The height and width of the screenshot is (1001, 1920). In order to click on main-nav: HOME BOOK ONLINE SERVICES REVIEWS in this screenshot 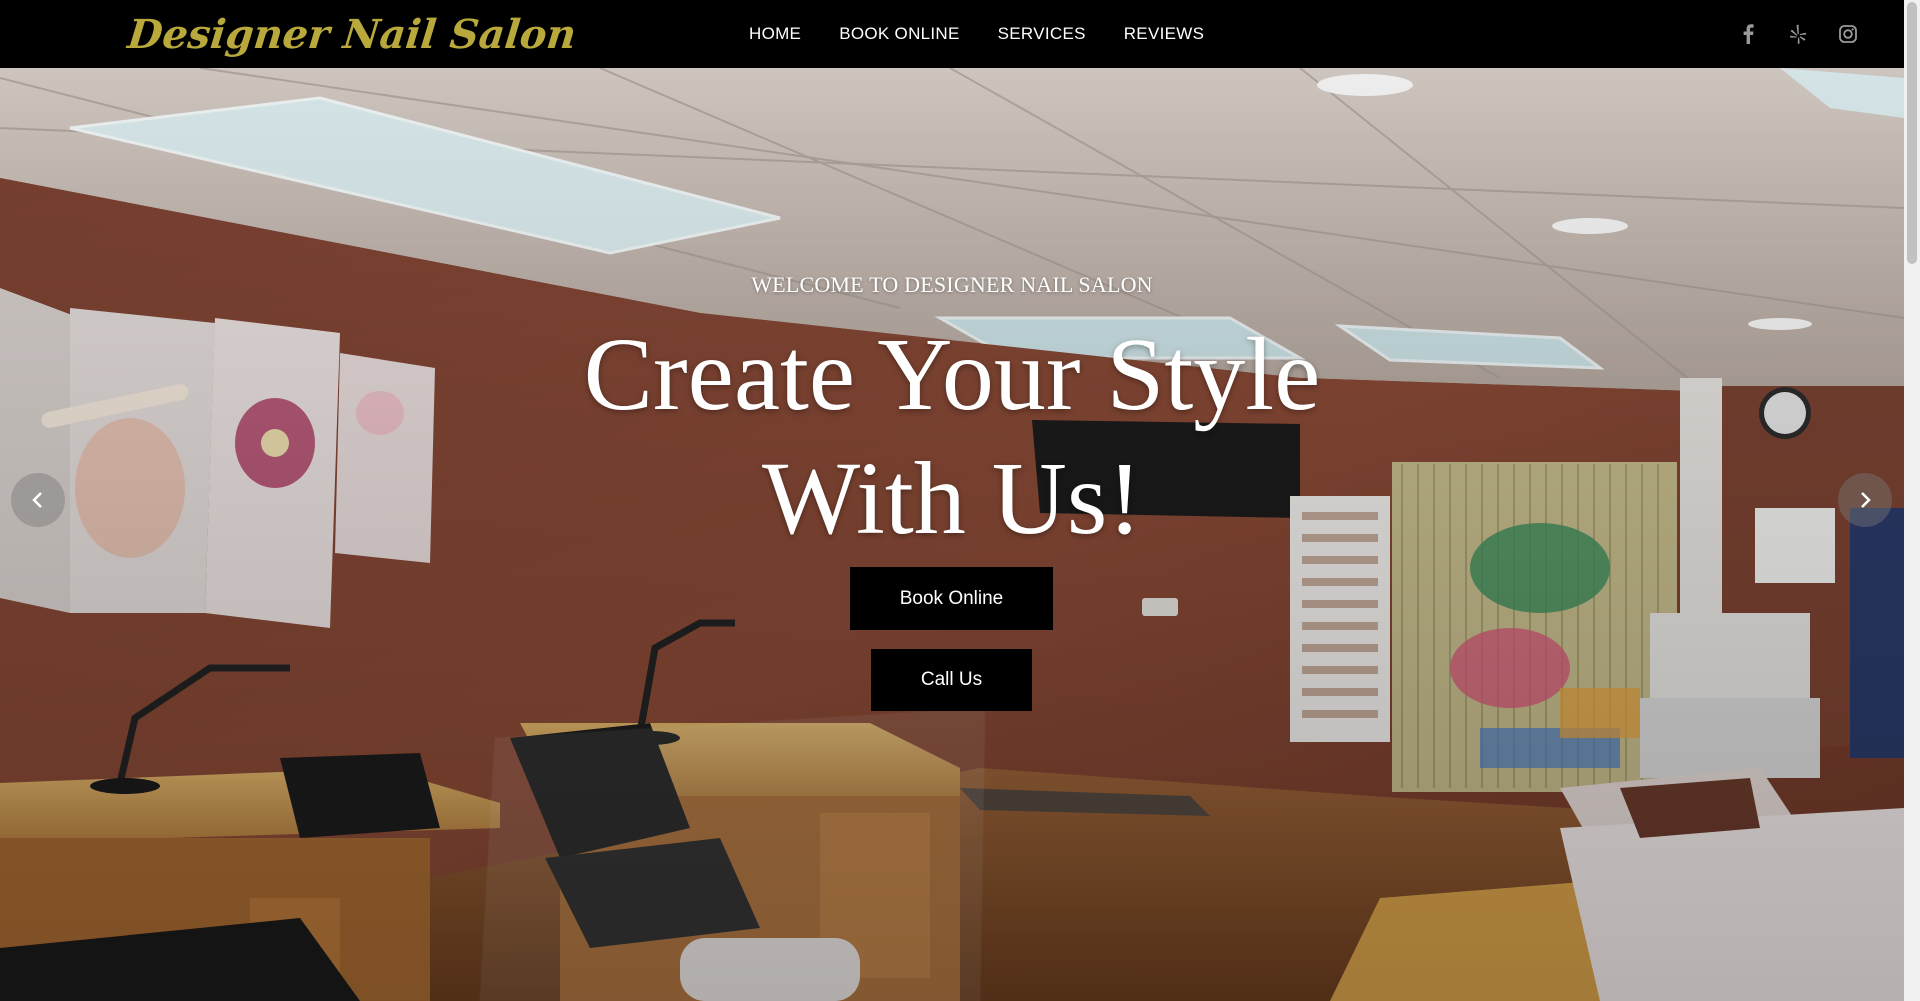, I will do `click(976, 34)`.